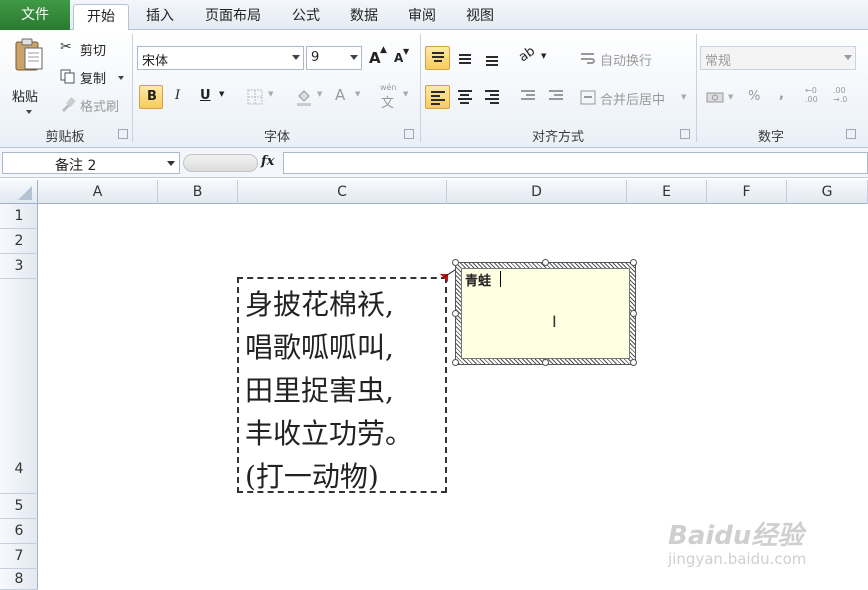 The width and height of the screenshot is (868, 590). I want to click on align-bottom-button, so click(492, 58).